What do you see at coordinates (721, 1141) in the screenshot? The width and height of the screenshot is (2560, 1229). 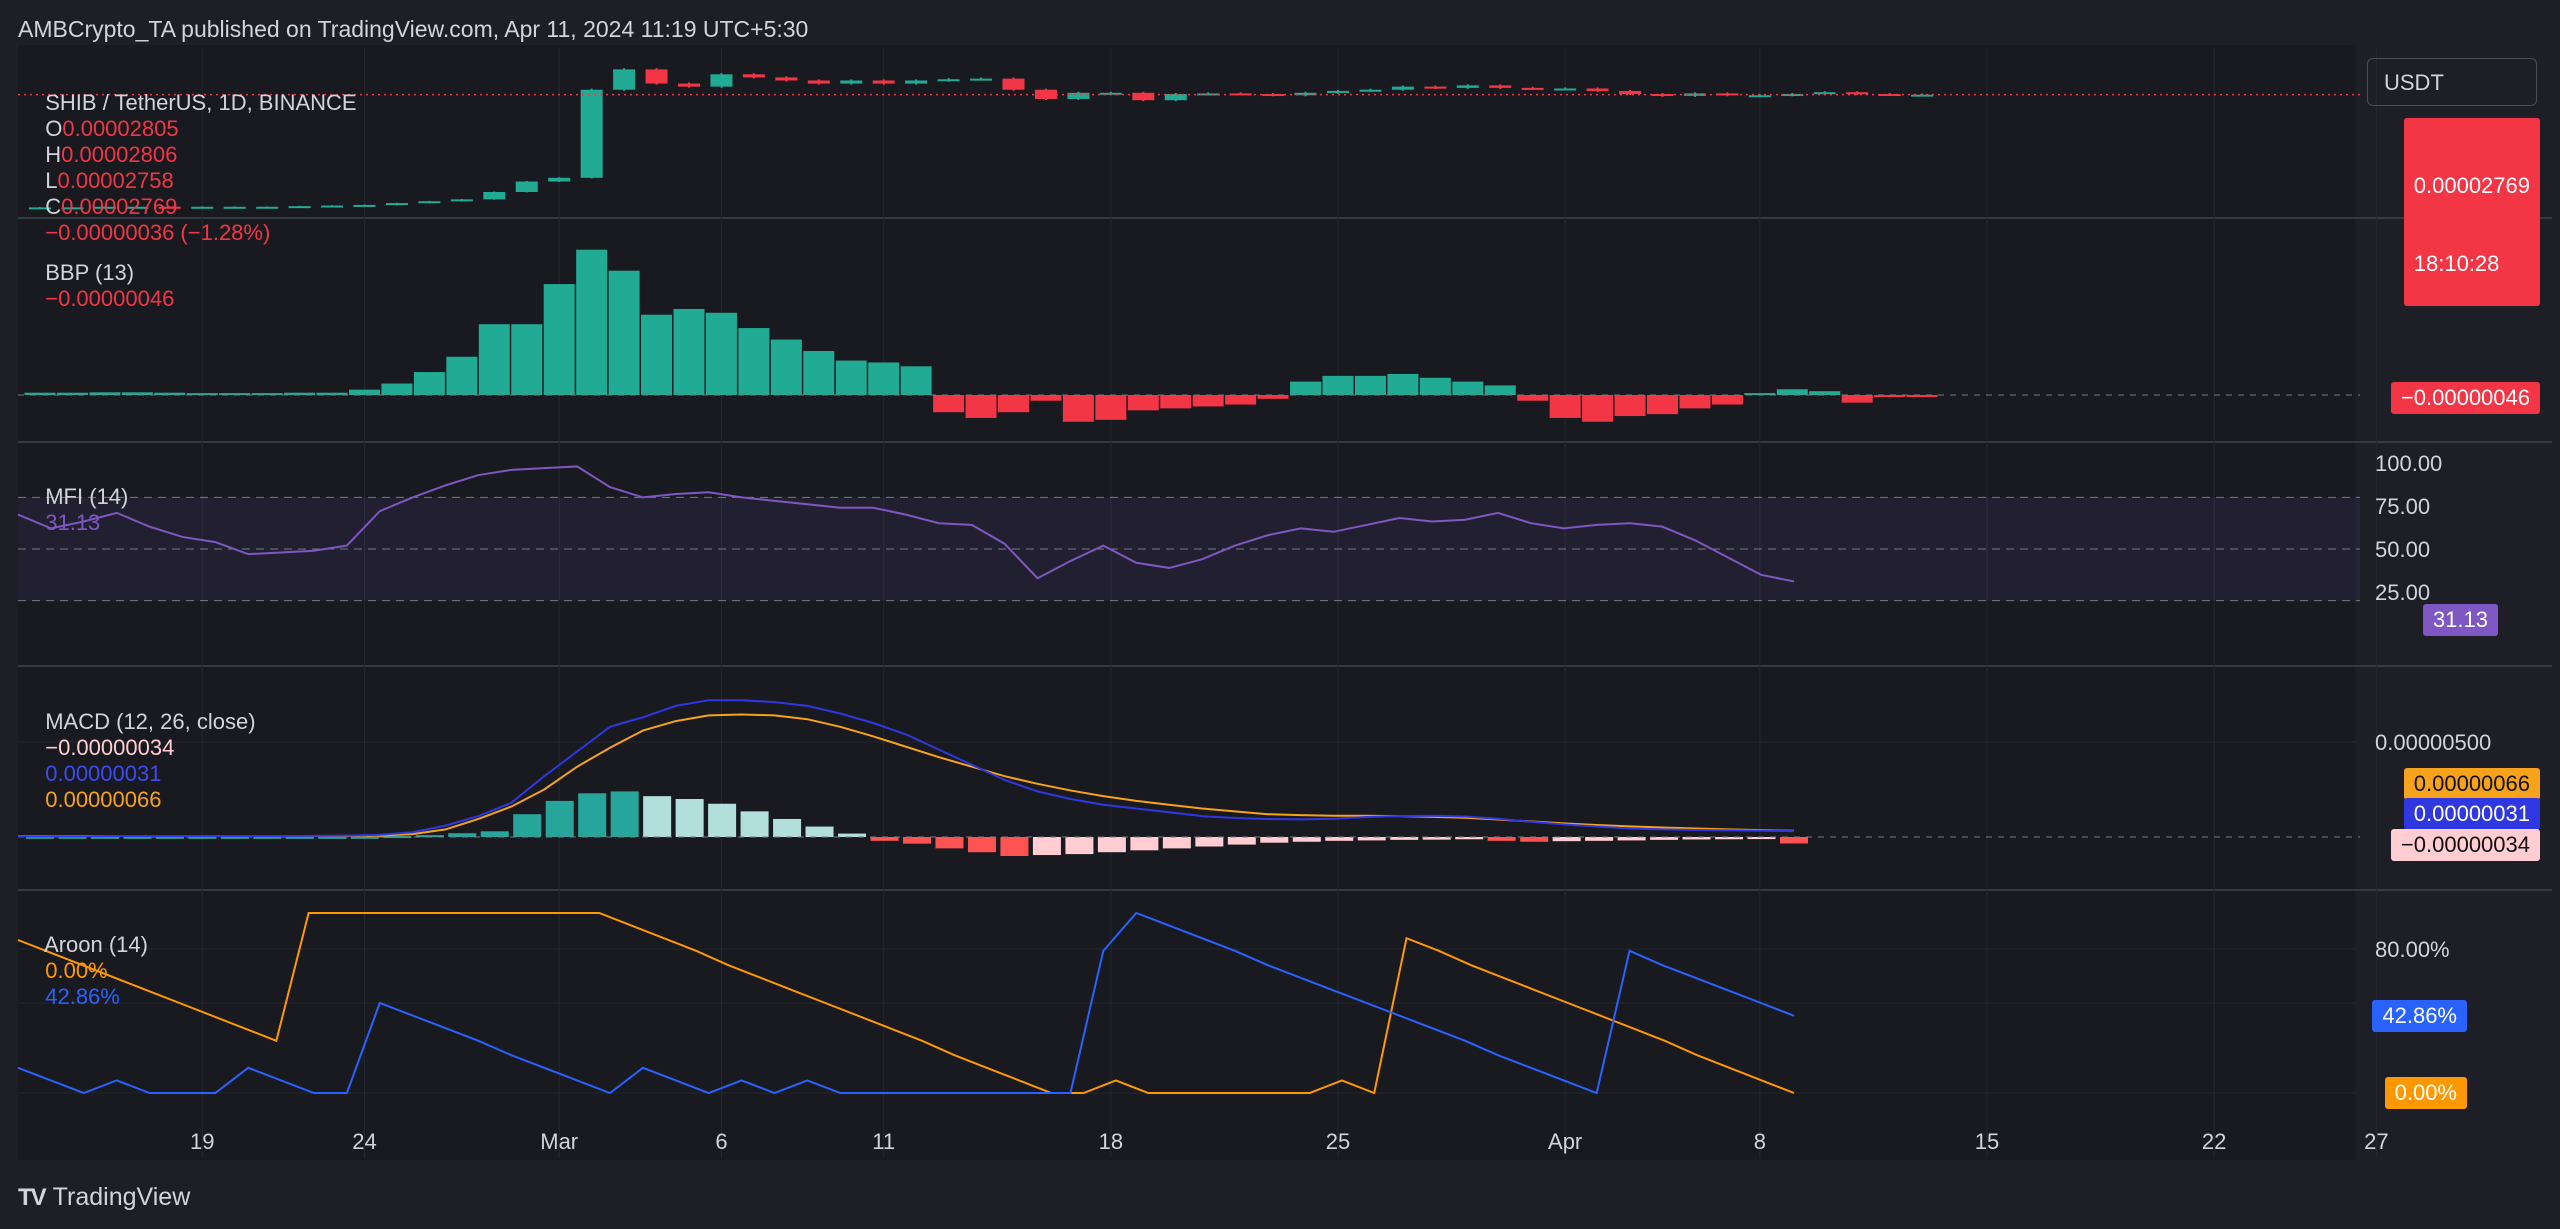 I see `x-tick-label: 6` at bounding box center [721, 1141].